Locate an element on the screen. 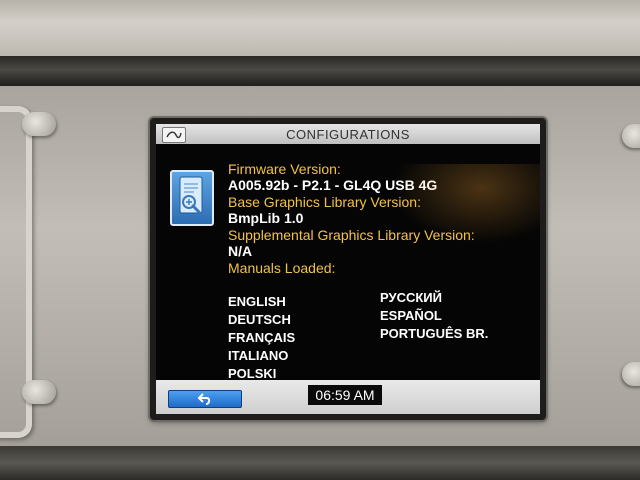  handle-mount-bottom-right is located at coordinates (631, 374).